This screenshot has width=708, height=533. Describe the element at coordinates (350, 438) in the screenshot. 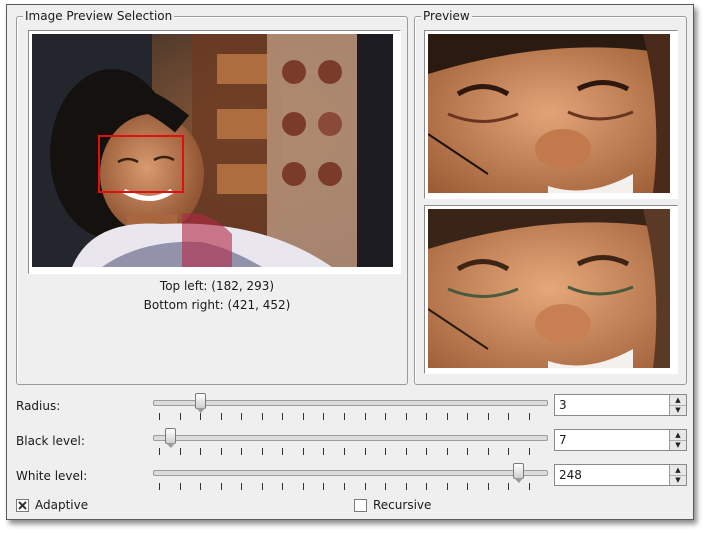

I see `black-level-slider-track` at that location.